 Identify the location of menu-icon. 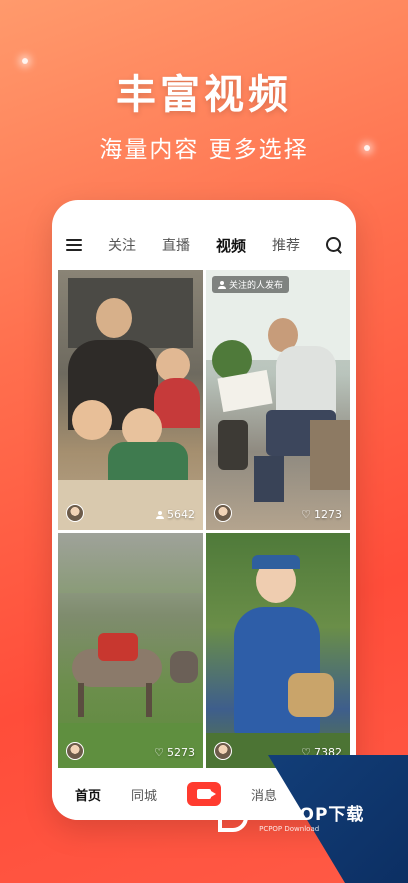
(74, 245).